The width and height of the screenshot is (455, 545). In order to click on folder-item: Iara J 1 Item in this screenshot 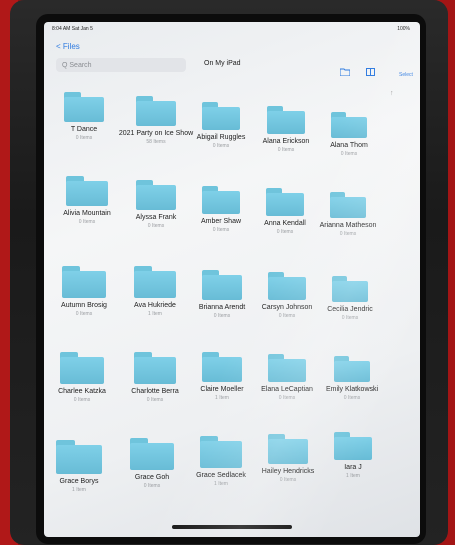, I will do `click(353, 455)`.